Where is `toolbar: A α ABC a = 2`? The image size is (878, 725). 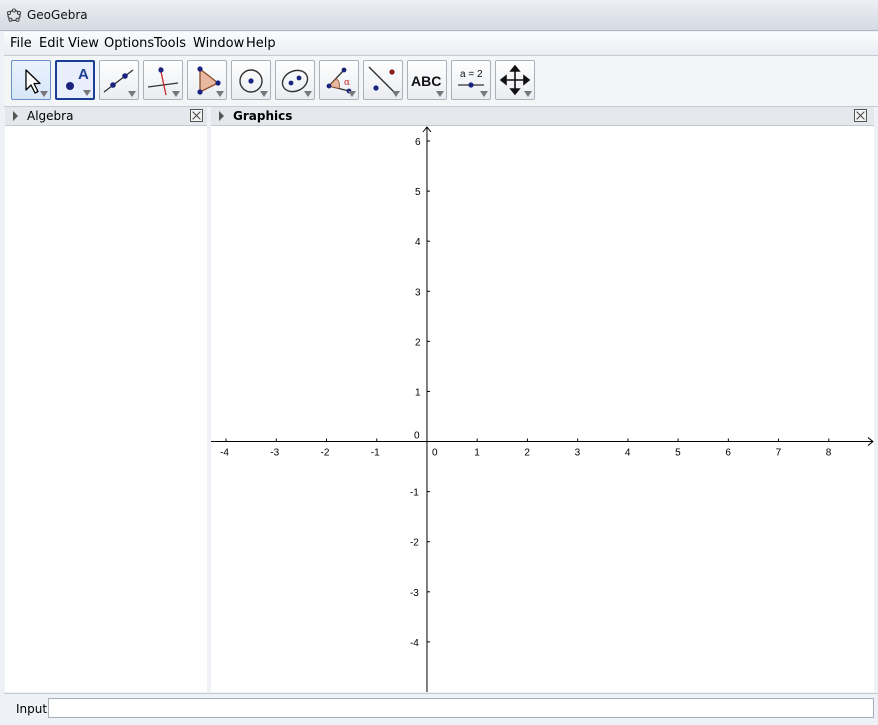
toolbar: A α ABC a = 2 is located at coordinates (441, 81).